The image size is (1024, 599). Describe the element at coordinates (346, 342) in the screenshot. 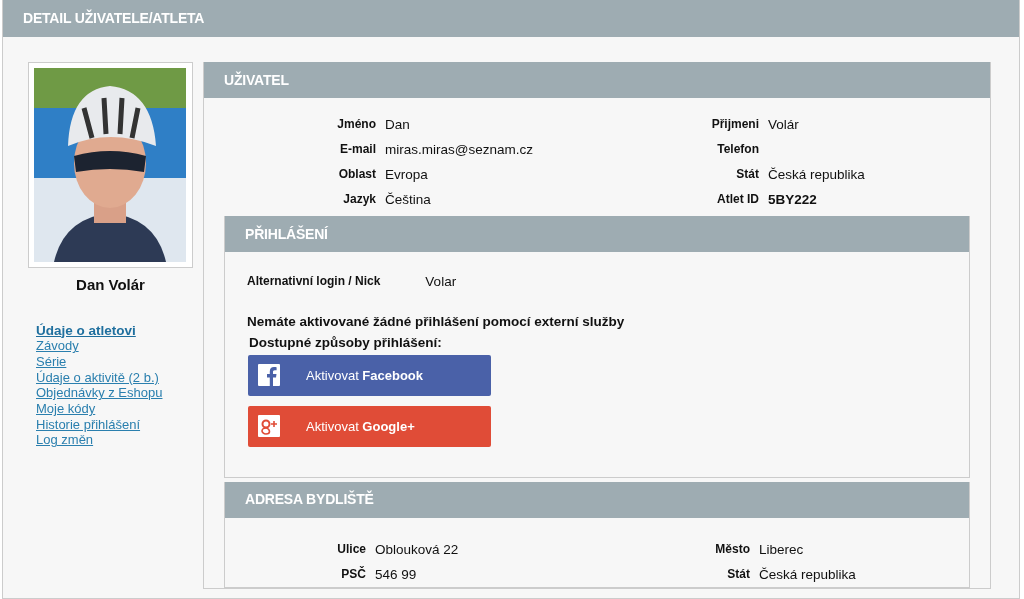

I see `available-methods-text: Dostupné způsoby přihlášení:` at that location.